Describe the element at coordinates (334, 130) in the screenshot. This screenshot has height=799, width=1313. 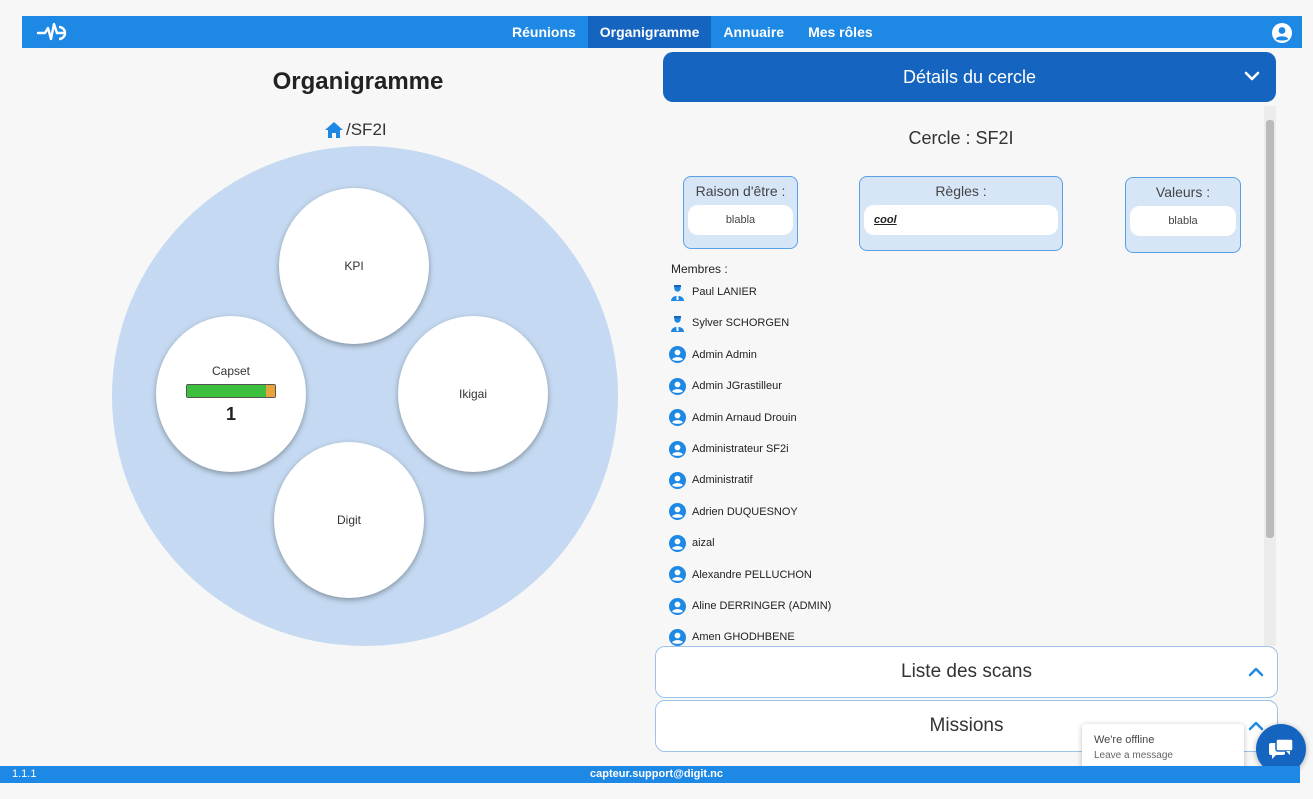
I see `home-icon` at that location.